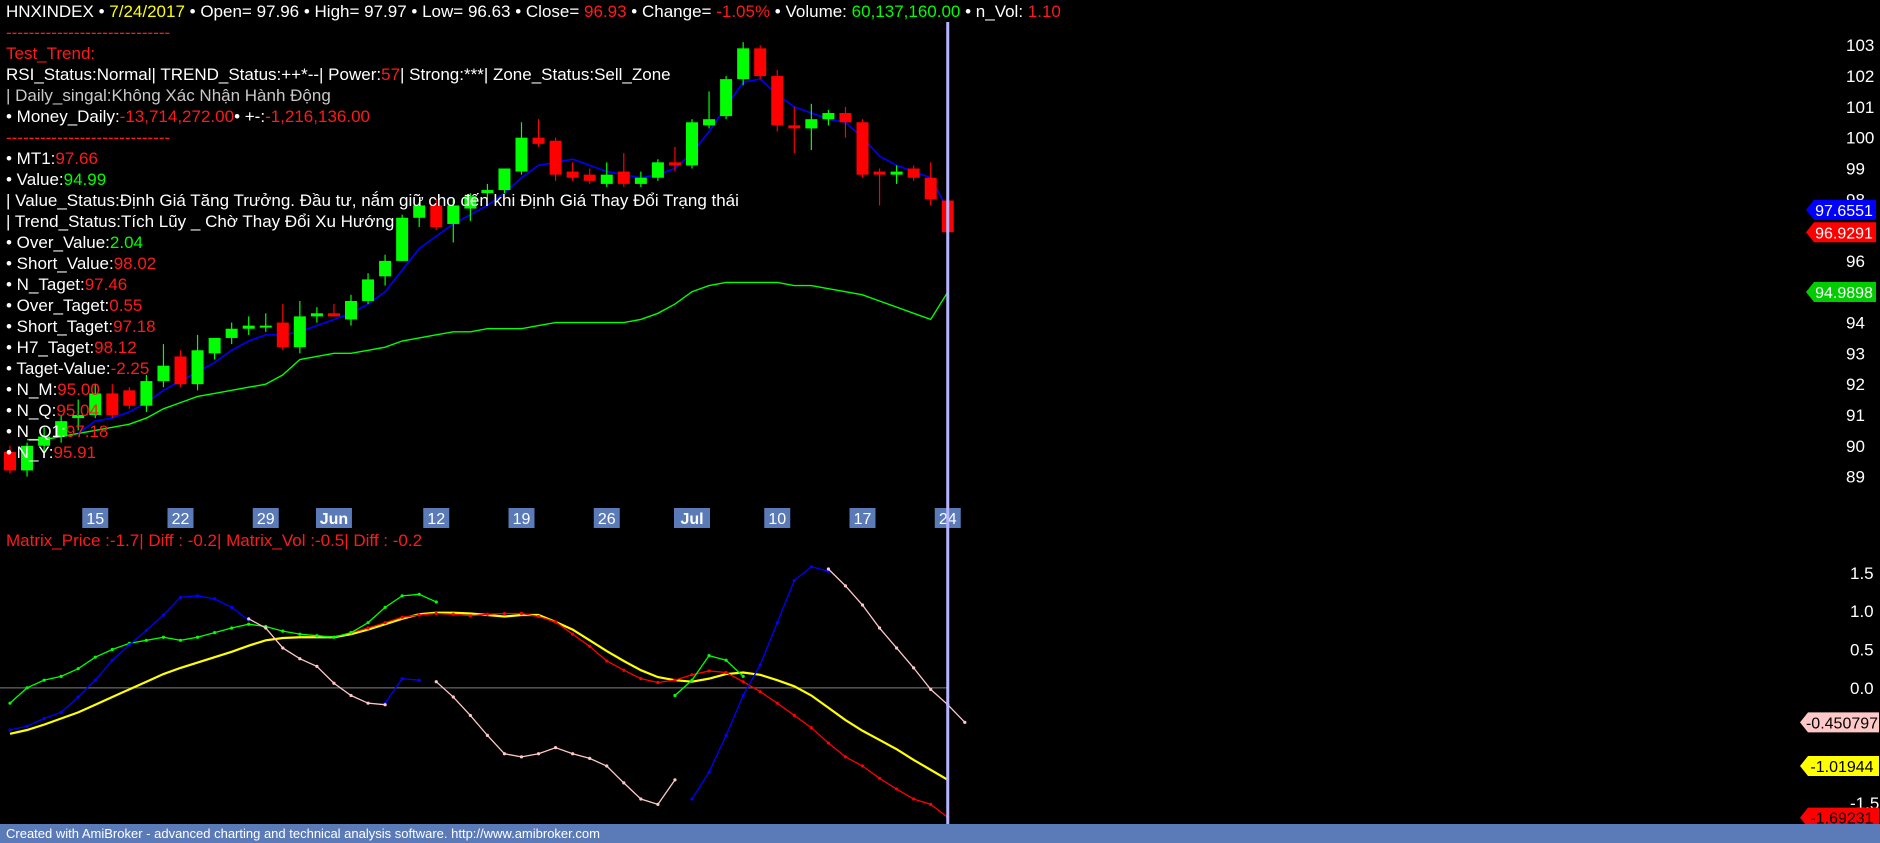  What do you see at coordinates (691, 519) in the screenshot?
I see `x-tick-label: Jul` at bounding box center [691, 519].